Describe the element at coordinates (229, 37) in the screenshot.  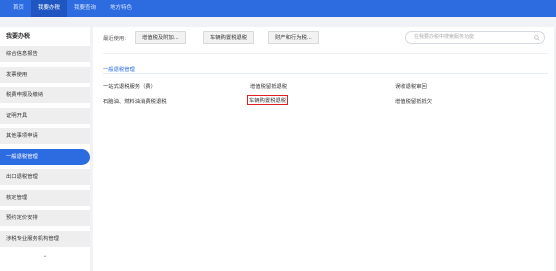
I see `recent-item-vehicle-tax-refund: 车辆购置税退税` at that location.